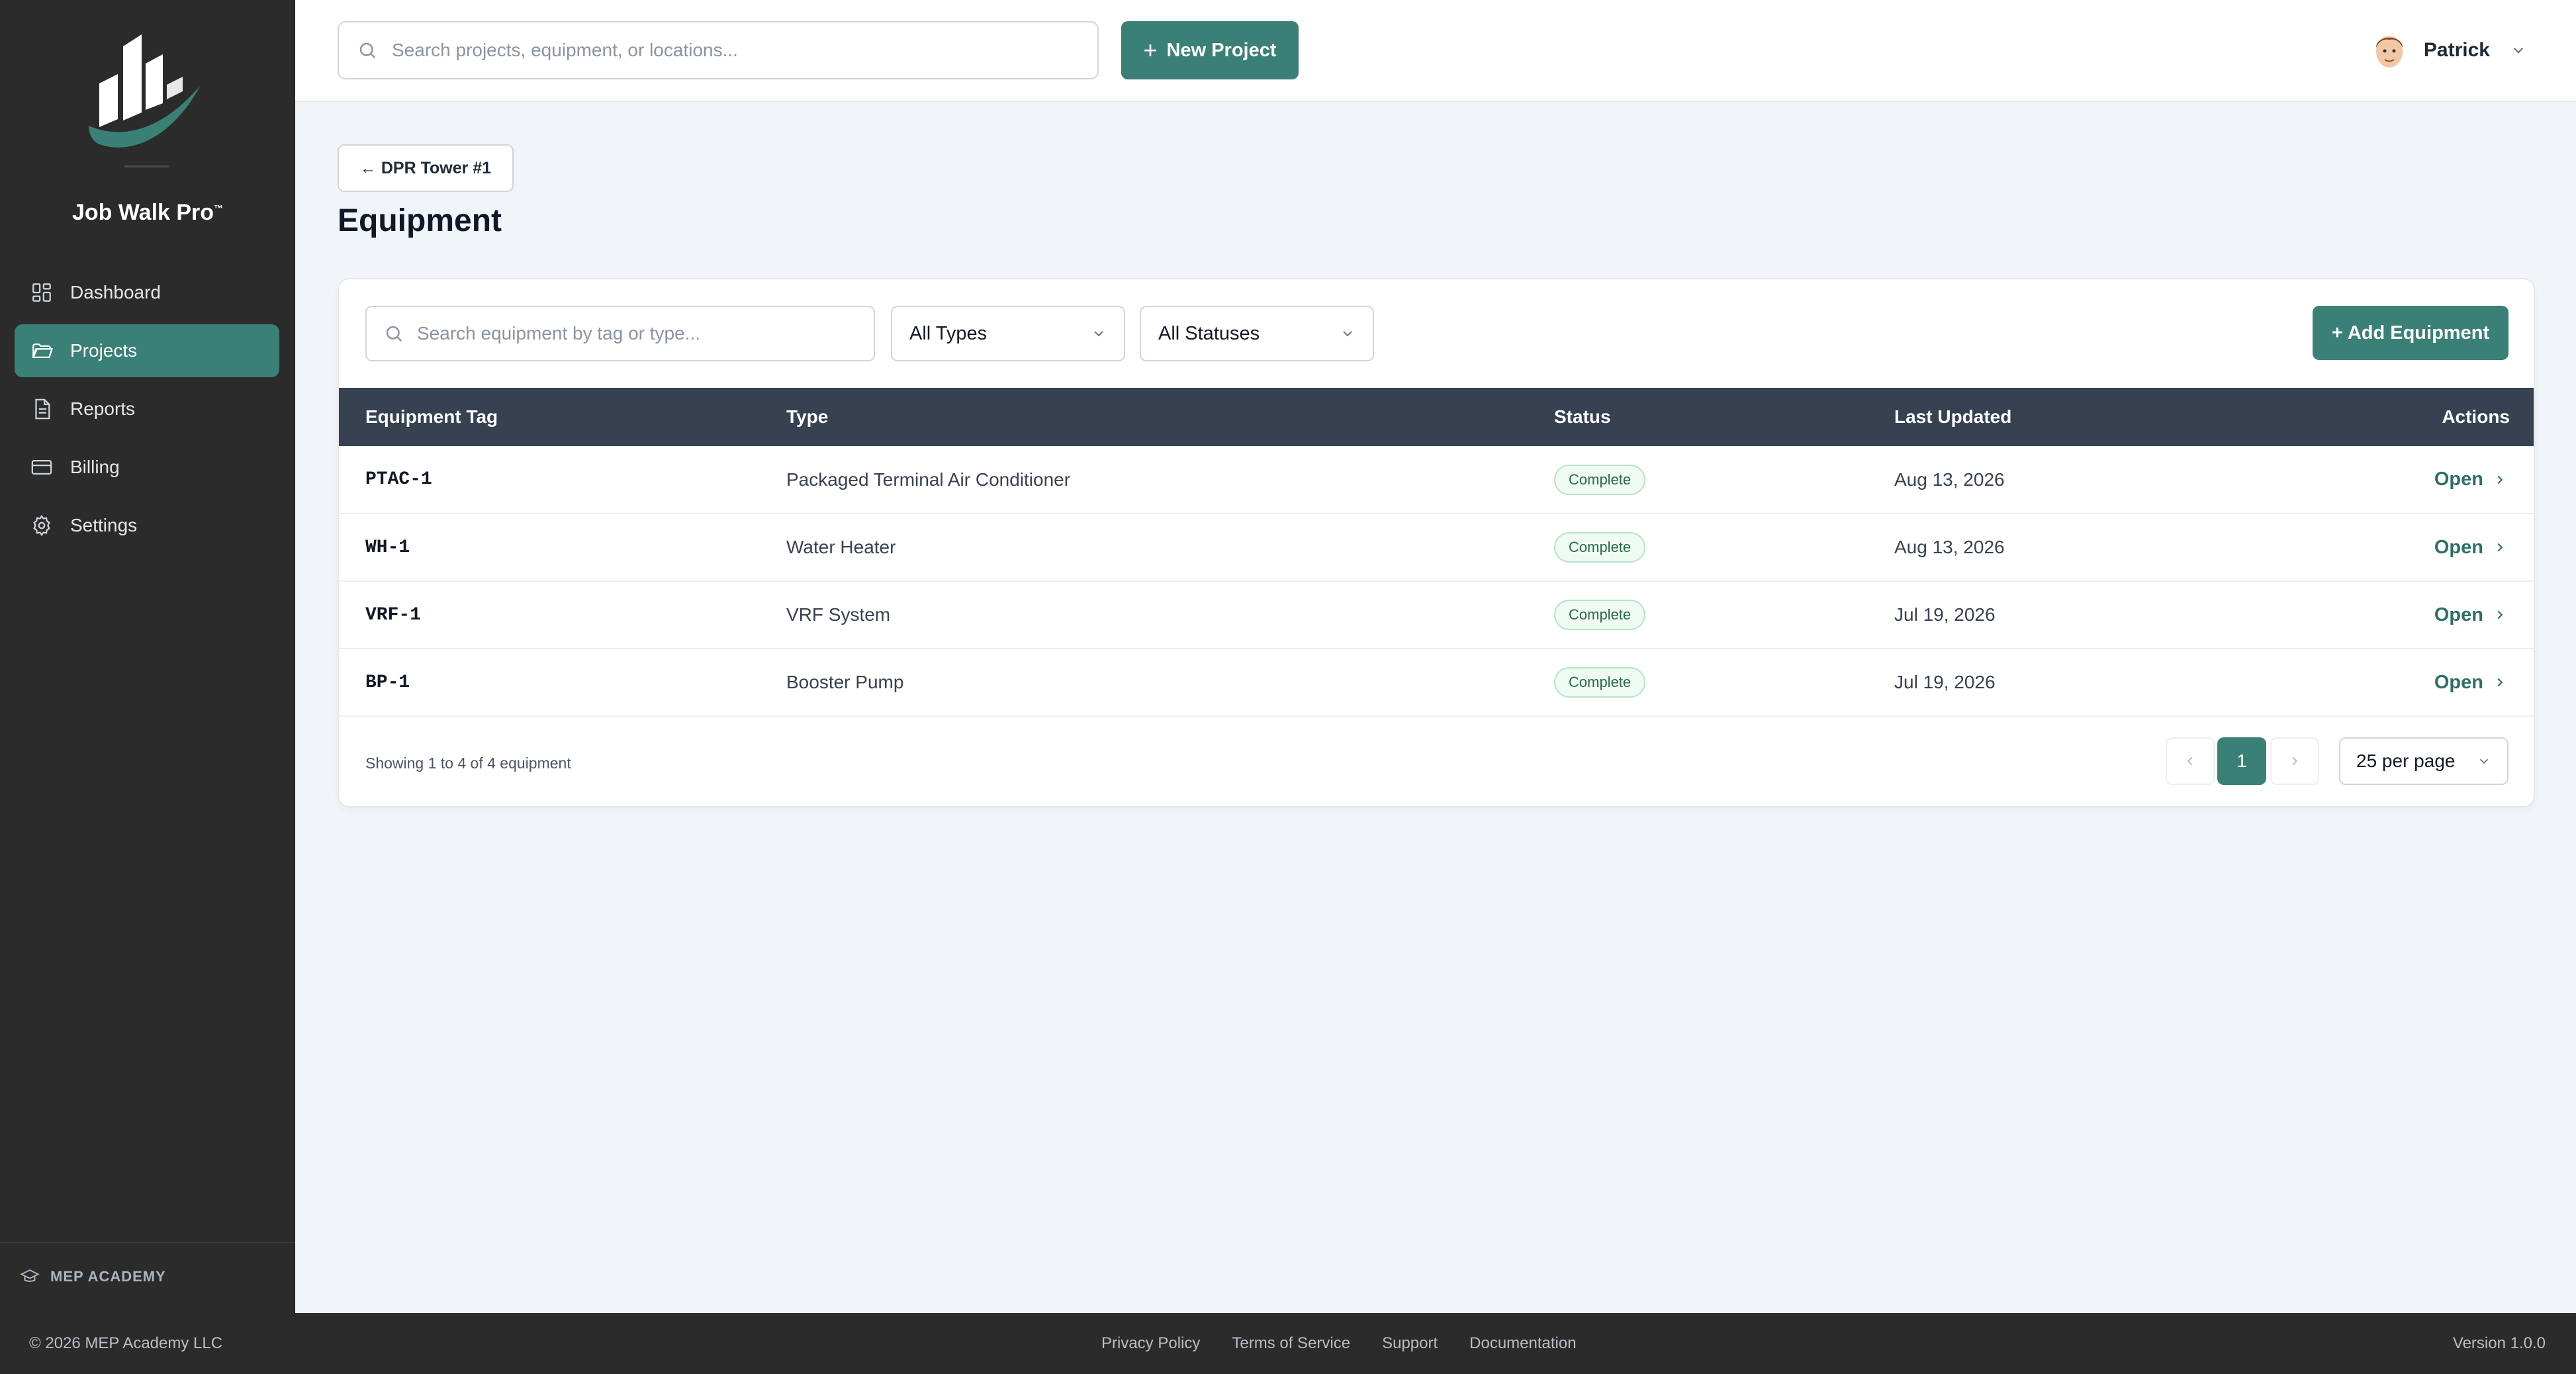 This screenshot has height=1374, width=2576. What do you see at coordinates (144, 91) in the screenshot?
I see `building-logo-icon` at bounding box center [144, 91].